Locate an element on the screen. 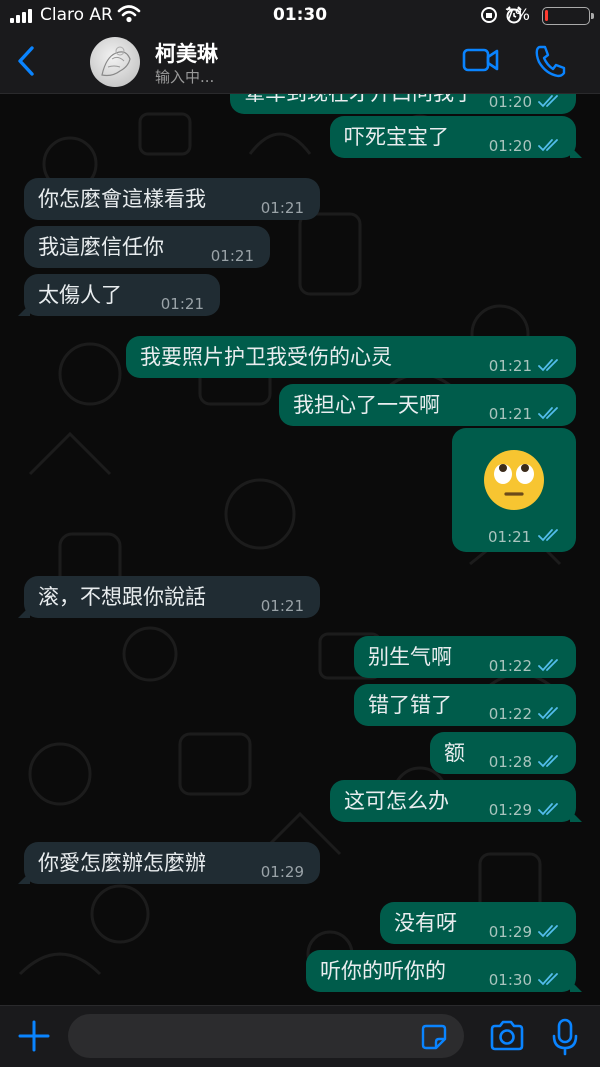  message-bubble-incoming: 我這麼信任你 01:21 is located at coordinates (147, 247).